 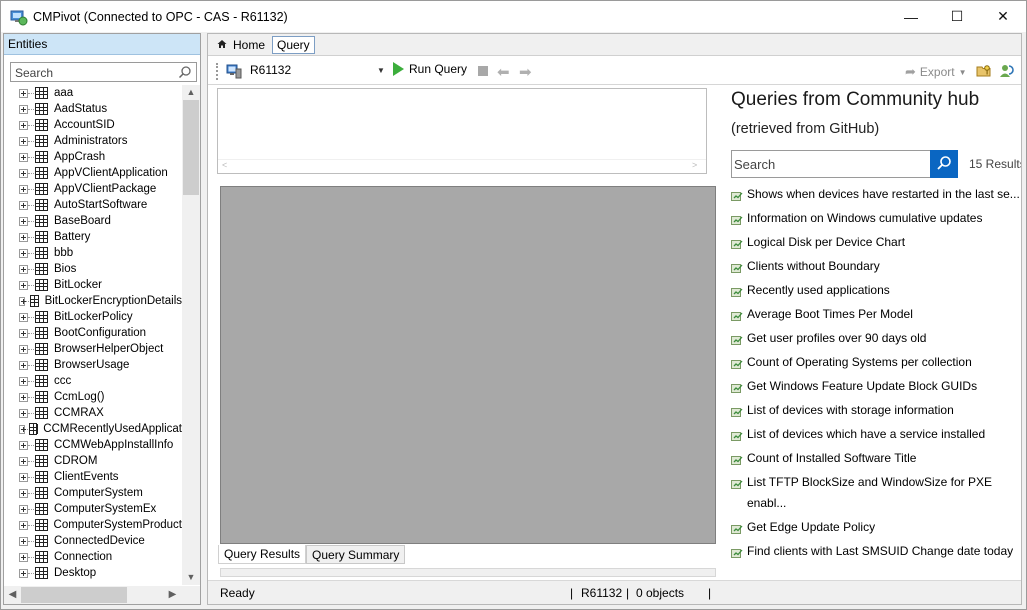 What do you see at coordinates (503, 72) in the screenshot?
I see `back-arrow-icon: ⬅` at bounding box center [503, 72].